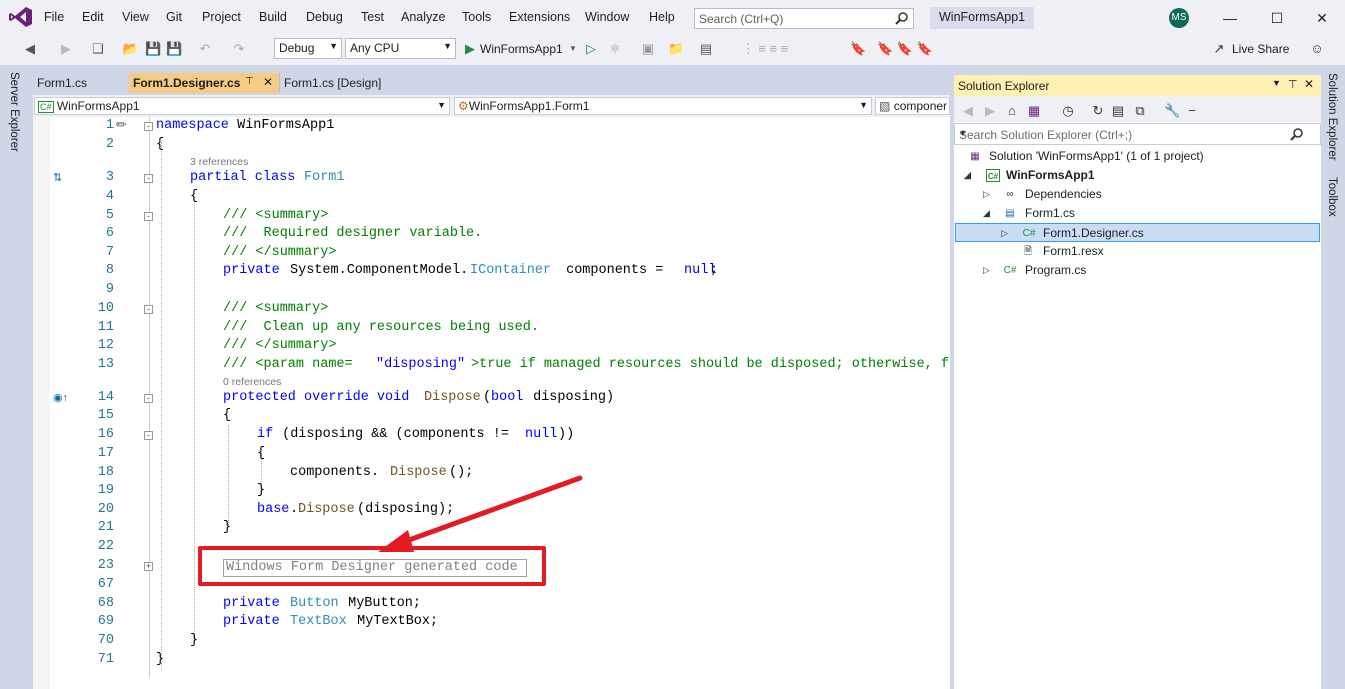 This screenshot has height=689, width=1345. I want to click on navigation-glyph-icon: ⇅, so click(57, 177).